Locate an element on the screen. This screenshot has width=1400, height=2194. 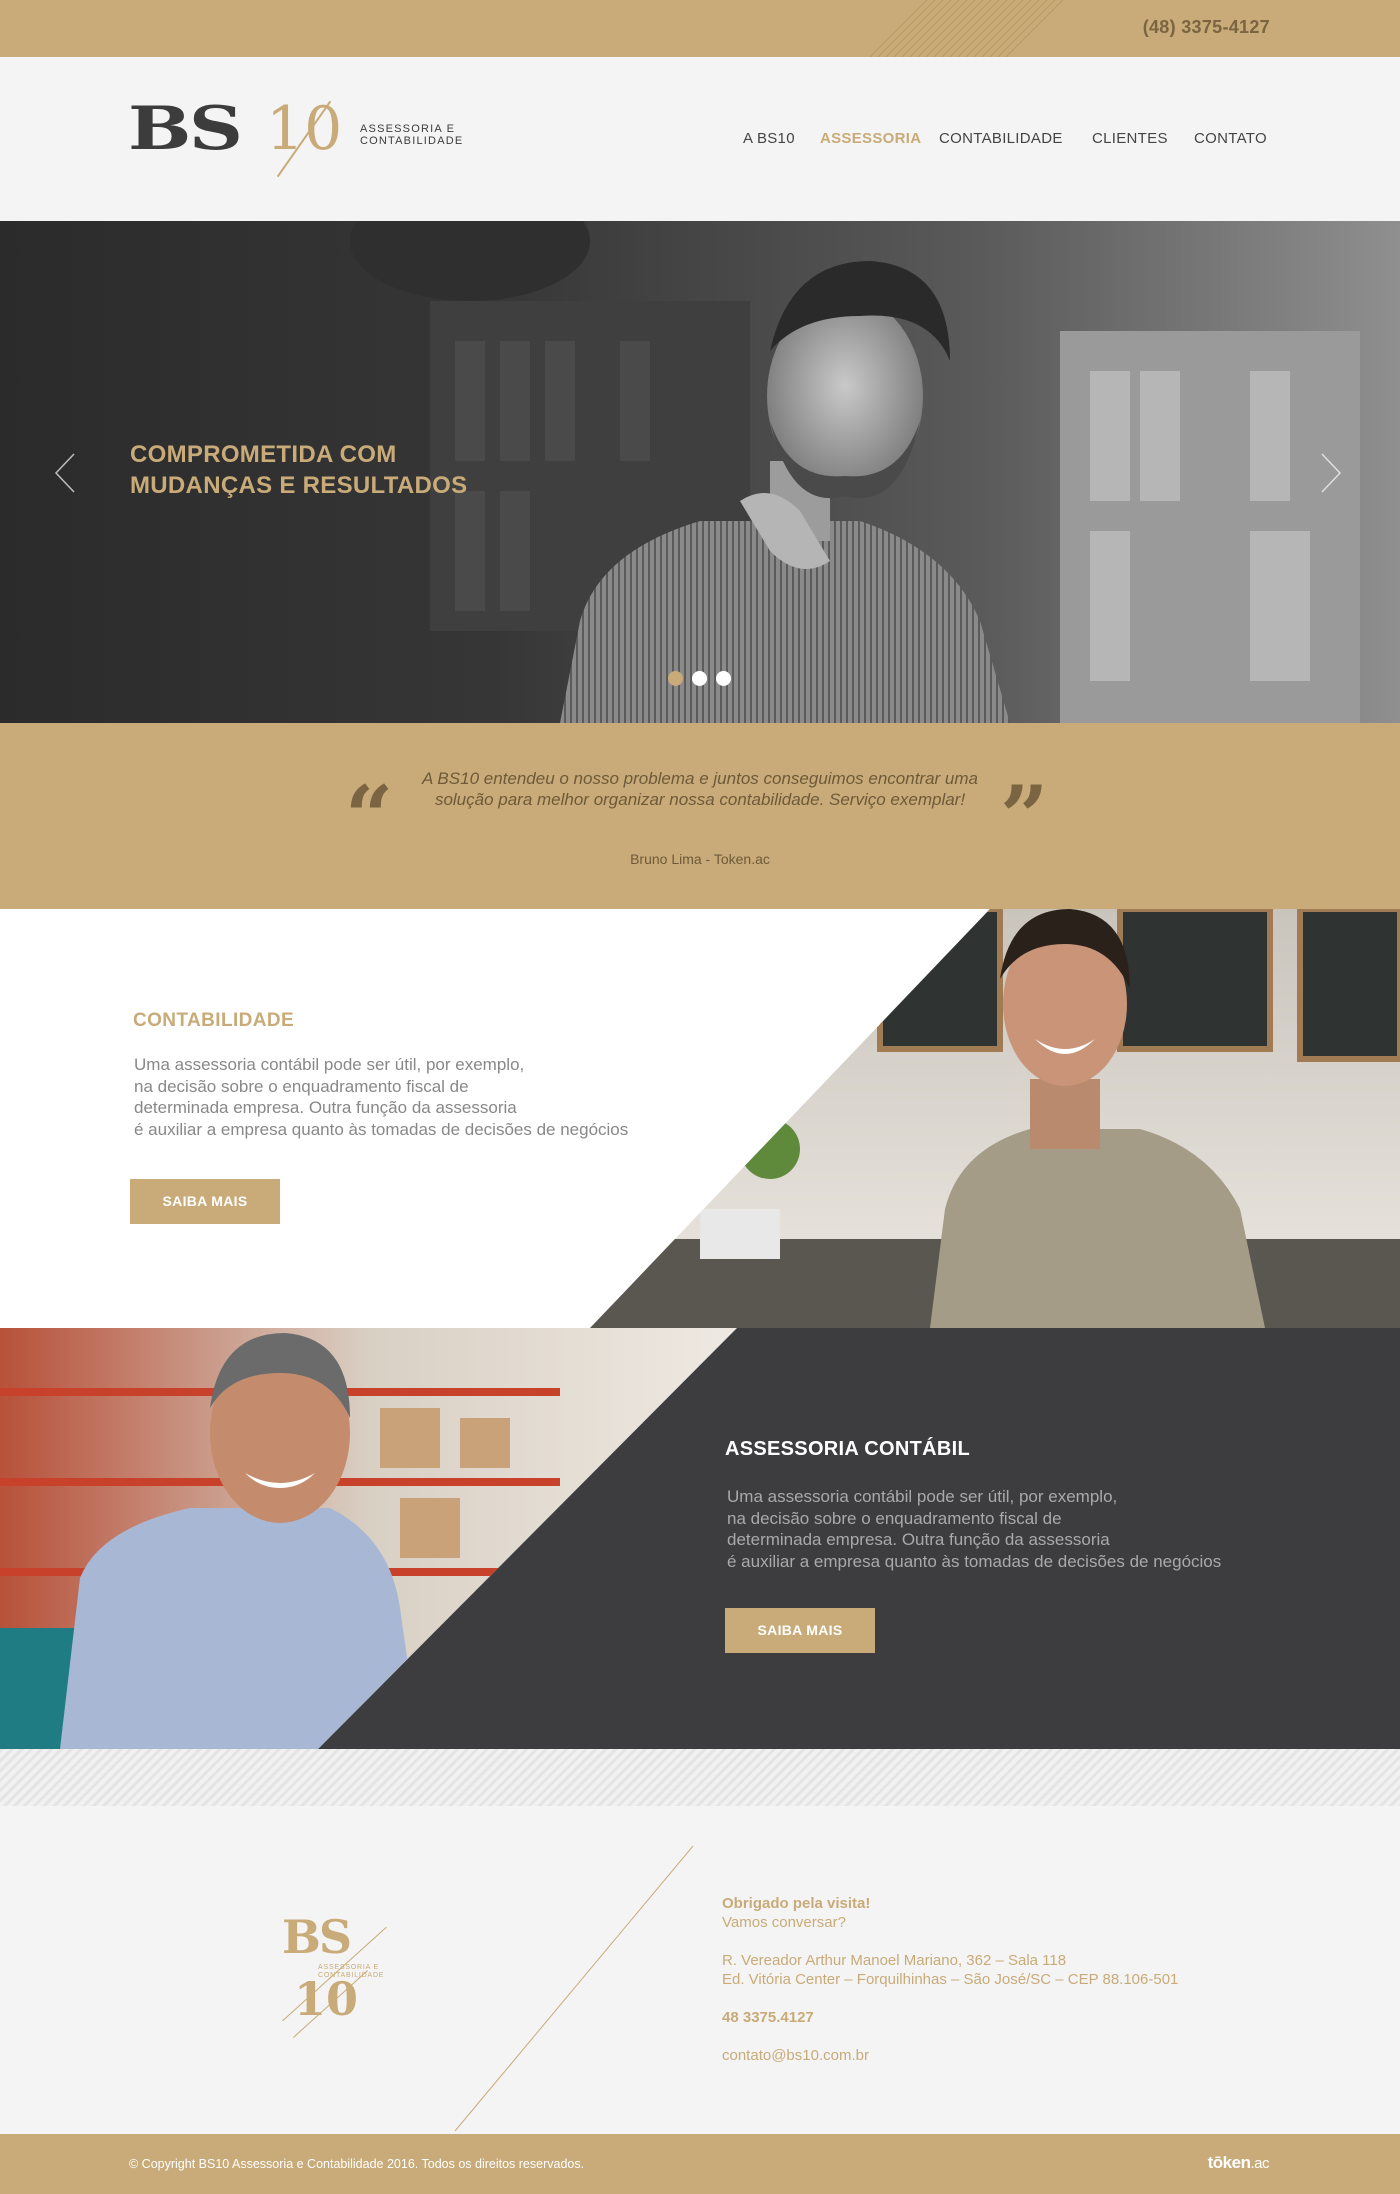
decorative-stripes is located at coordinates (967, 28).